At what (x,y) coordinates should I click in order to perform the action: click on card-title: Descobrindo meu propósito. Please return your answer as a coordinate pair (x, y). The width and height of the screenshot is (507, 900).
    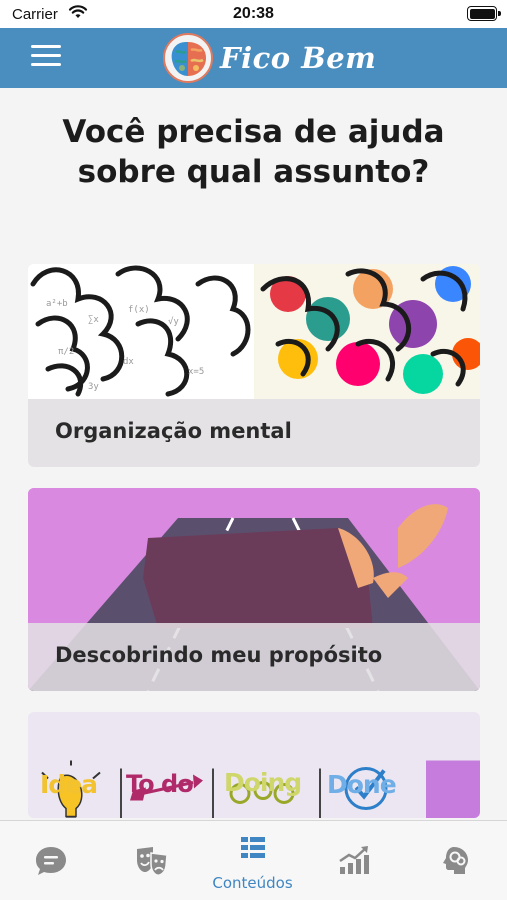
    Looking at the image, I should click on (219, 655).